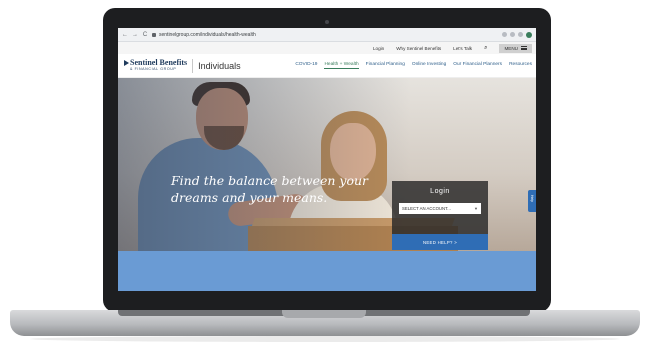 This screenshot has height=345, width=649. I want to click on account-select: SELECT AN ACCOUNT... ▼, so click(440, 208).